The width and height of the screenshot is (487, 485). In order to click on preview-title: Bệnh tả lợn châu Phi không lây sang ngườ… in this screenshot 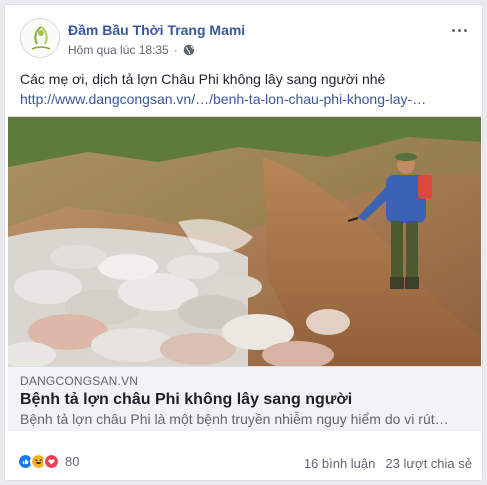, I will do `click(186, 400)`.